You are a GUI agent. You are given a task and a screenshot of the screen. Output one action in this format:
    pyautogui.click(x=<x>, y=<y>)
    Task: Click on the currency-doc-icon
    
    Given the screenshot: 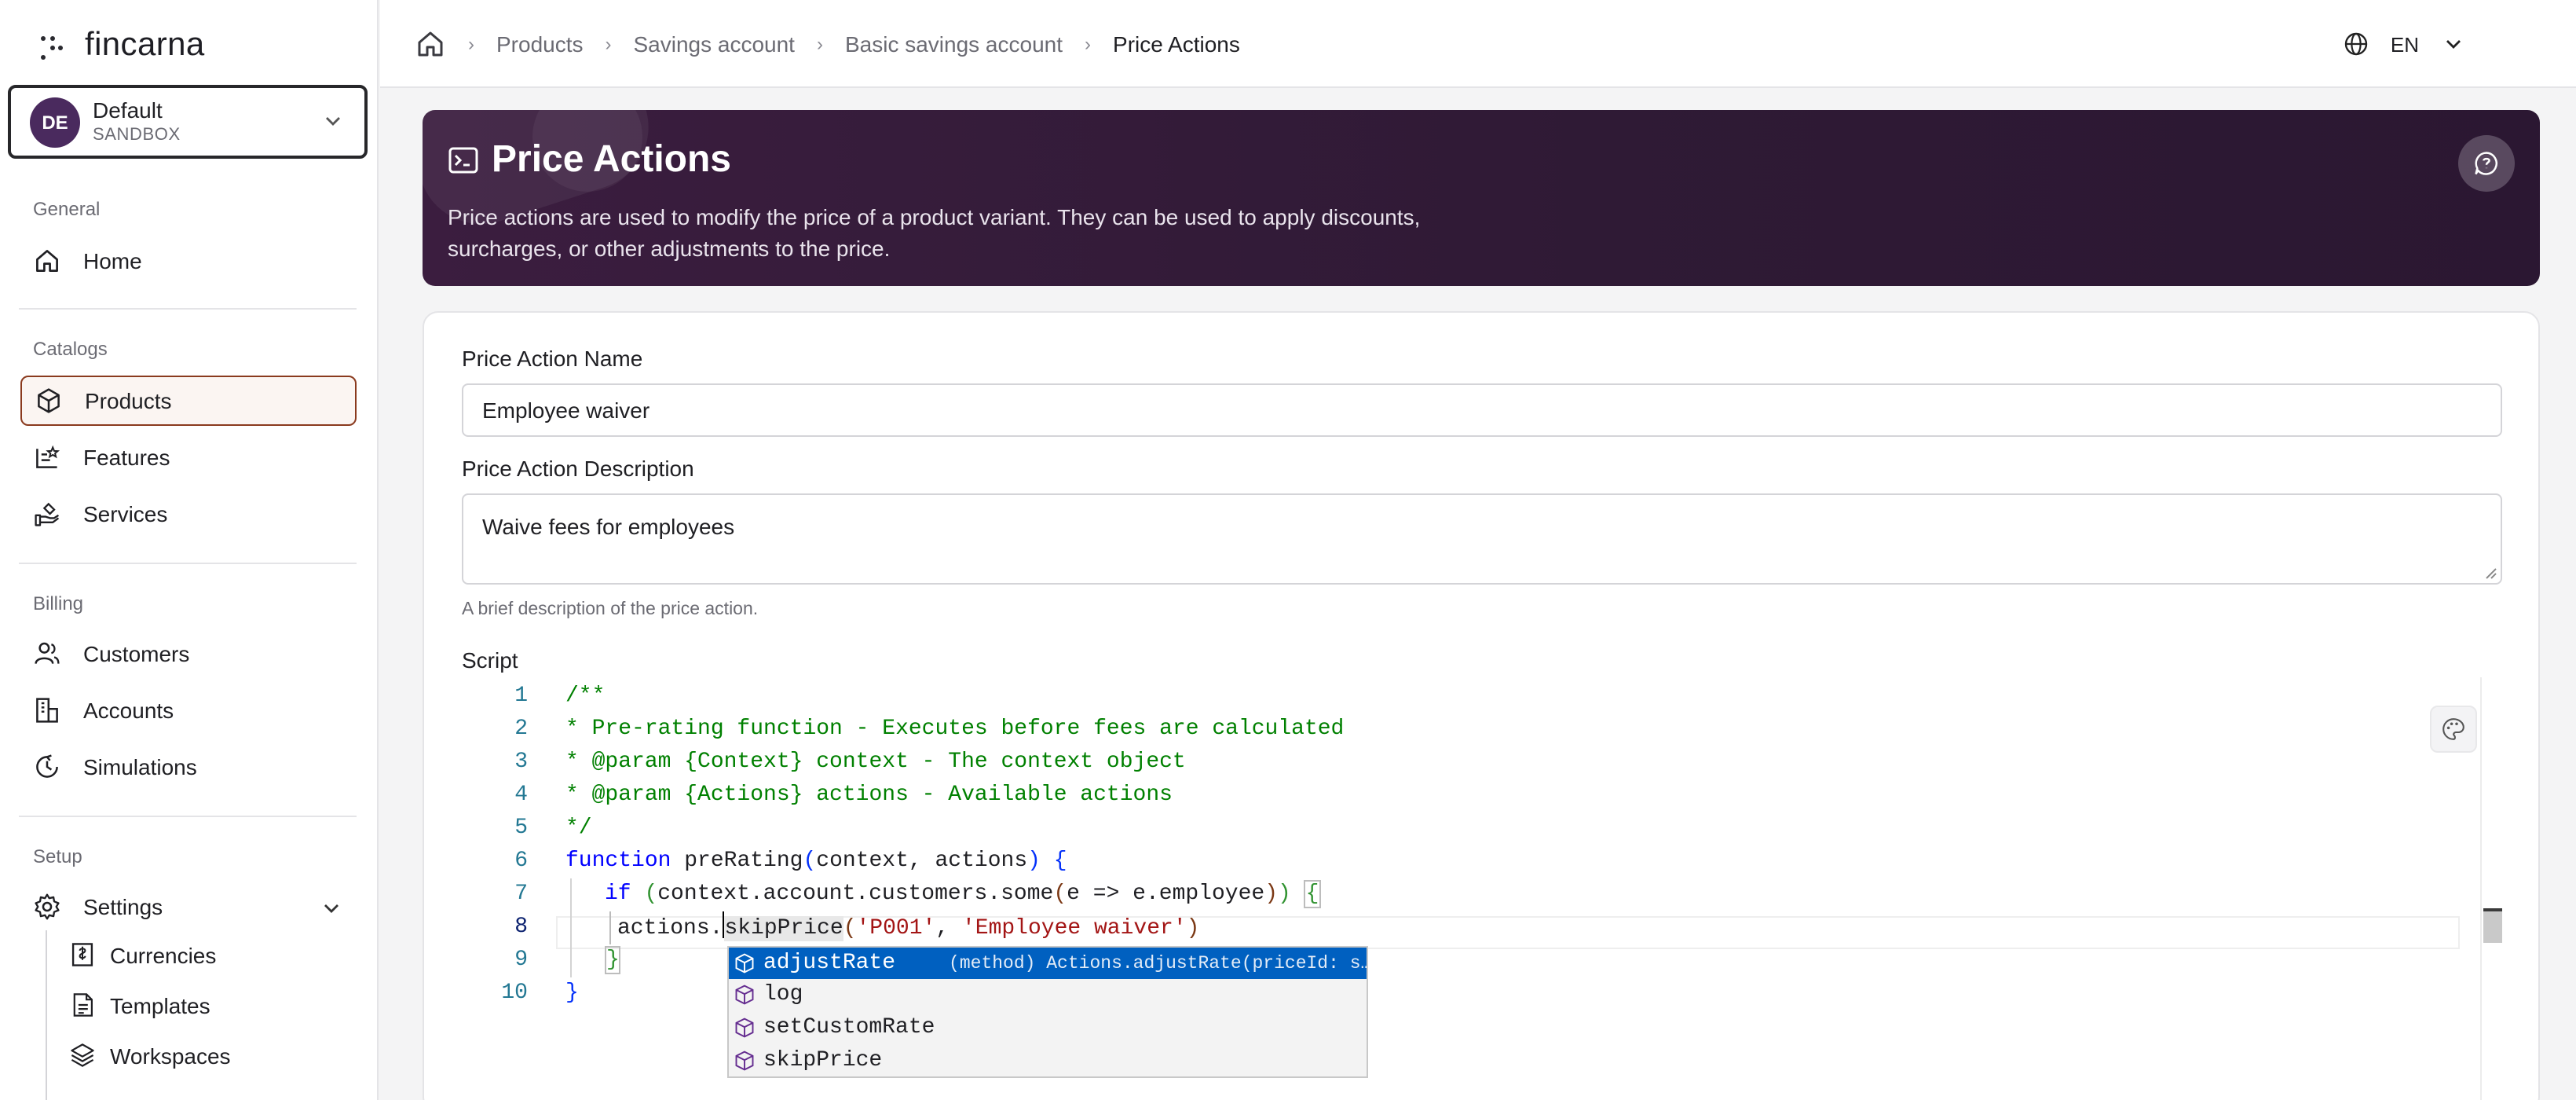 What is the action you would take?
    pyautogui.click(x=83, y=955)
    